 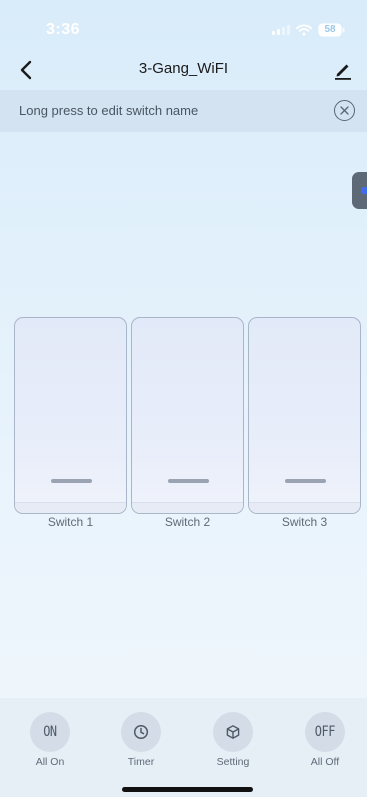 What do you see at coordinates (183, 24) in the screenshot?
I see `status-bar: 3:36 58` at bounding box center [183, 24].